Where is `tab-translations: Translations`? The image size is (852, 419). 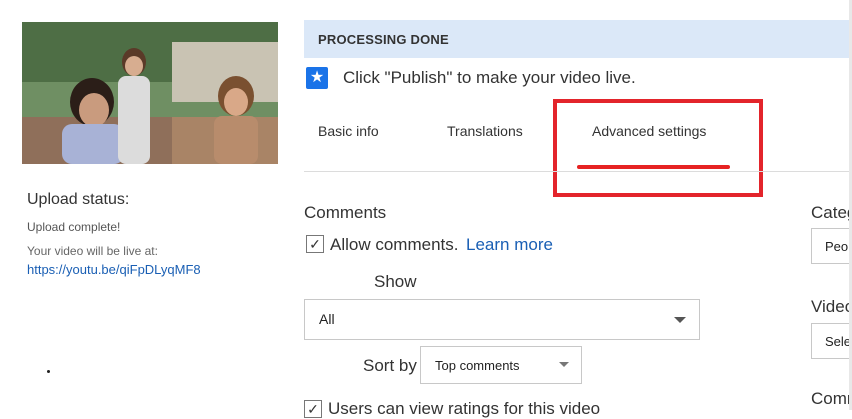 tab-translations: Translations is located at coordinates (485, 131).